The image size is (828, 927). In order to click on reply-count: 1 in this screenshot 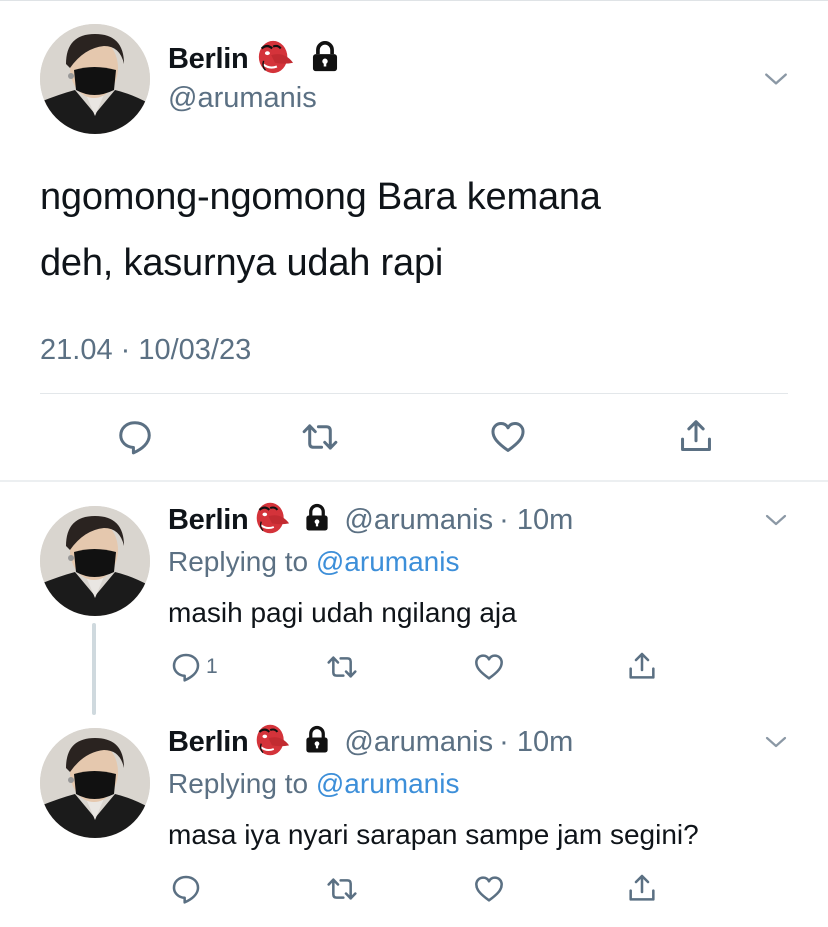, I will do `click(212, 666)`.